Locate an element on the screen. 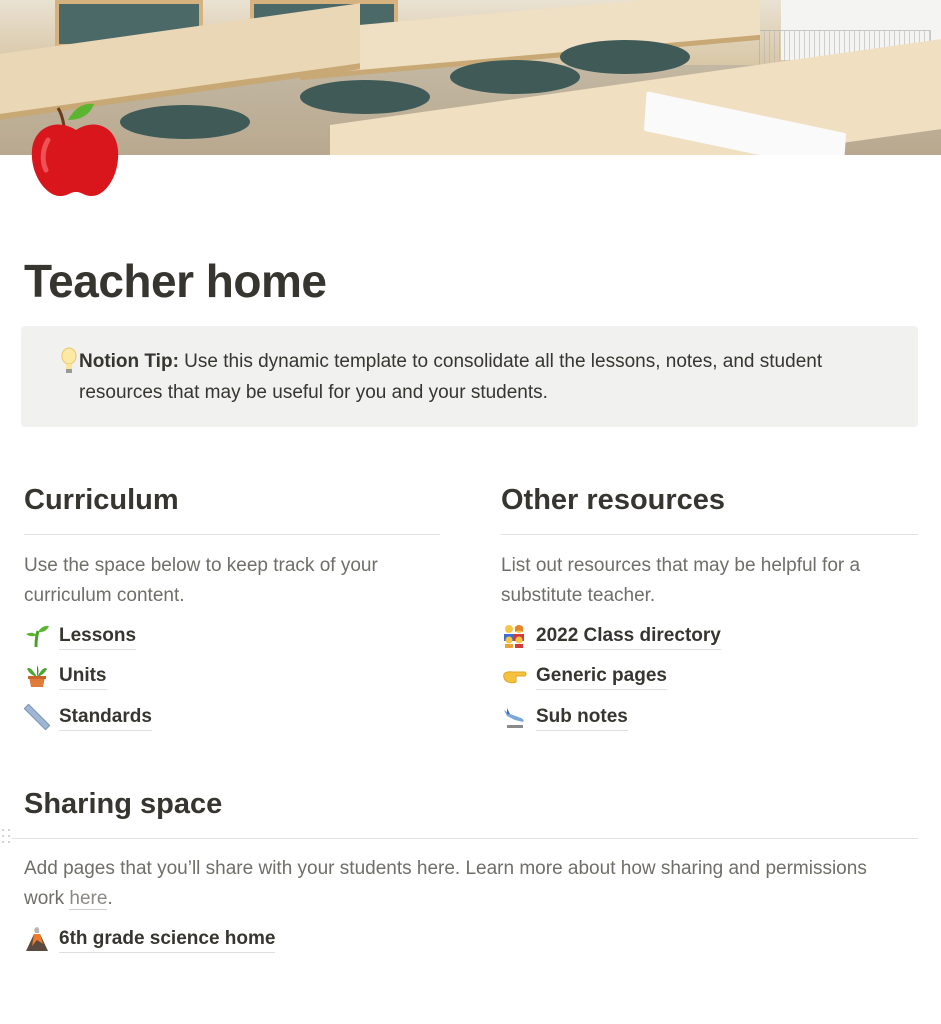 This screenshot has height=1024, width=941. link-generic-pages: Generic pages is located at coordinates (584, 676).